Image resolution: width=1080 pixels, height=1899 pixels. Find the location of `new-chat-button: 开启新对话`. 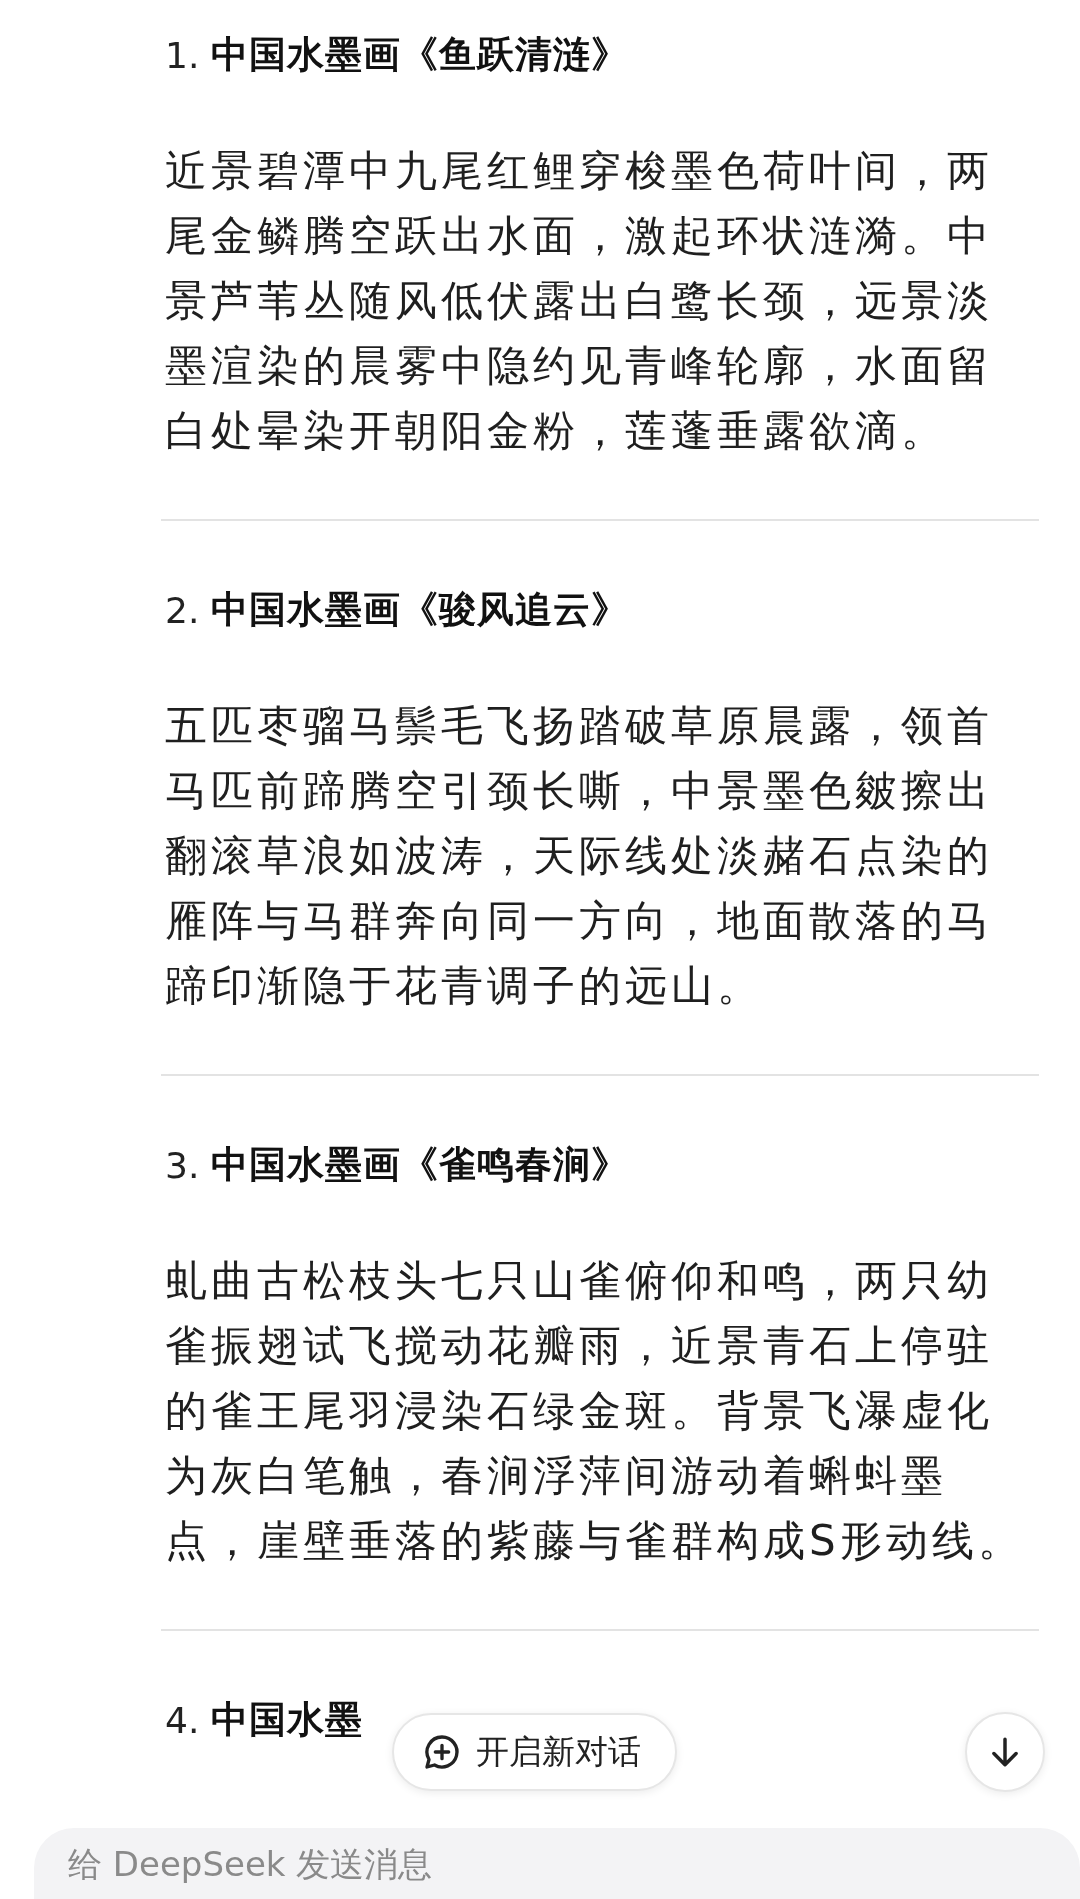

new-chat-button: 开启新对话 is located at coordinates (534, 1752).